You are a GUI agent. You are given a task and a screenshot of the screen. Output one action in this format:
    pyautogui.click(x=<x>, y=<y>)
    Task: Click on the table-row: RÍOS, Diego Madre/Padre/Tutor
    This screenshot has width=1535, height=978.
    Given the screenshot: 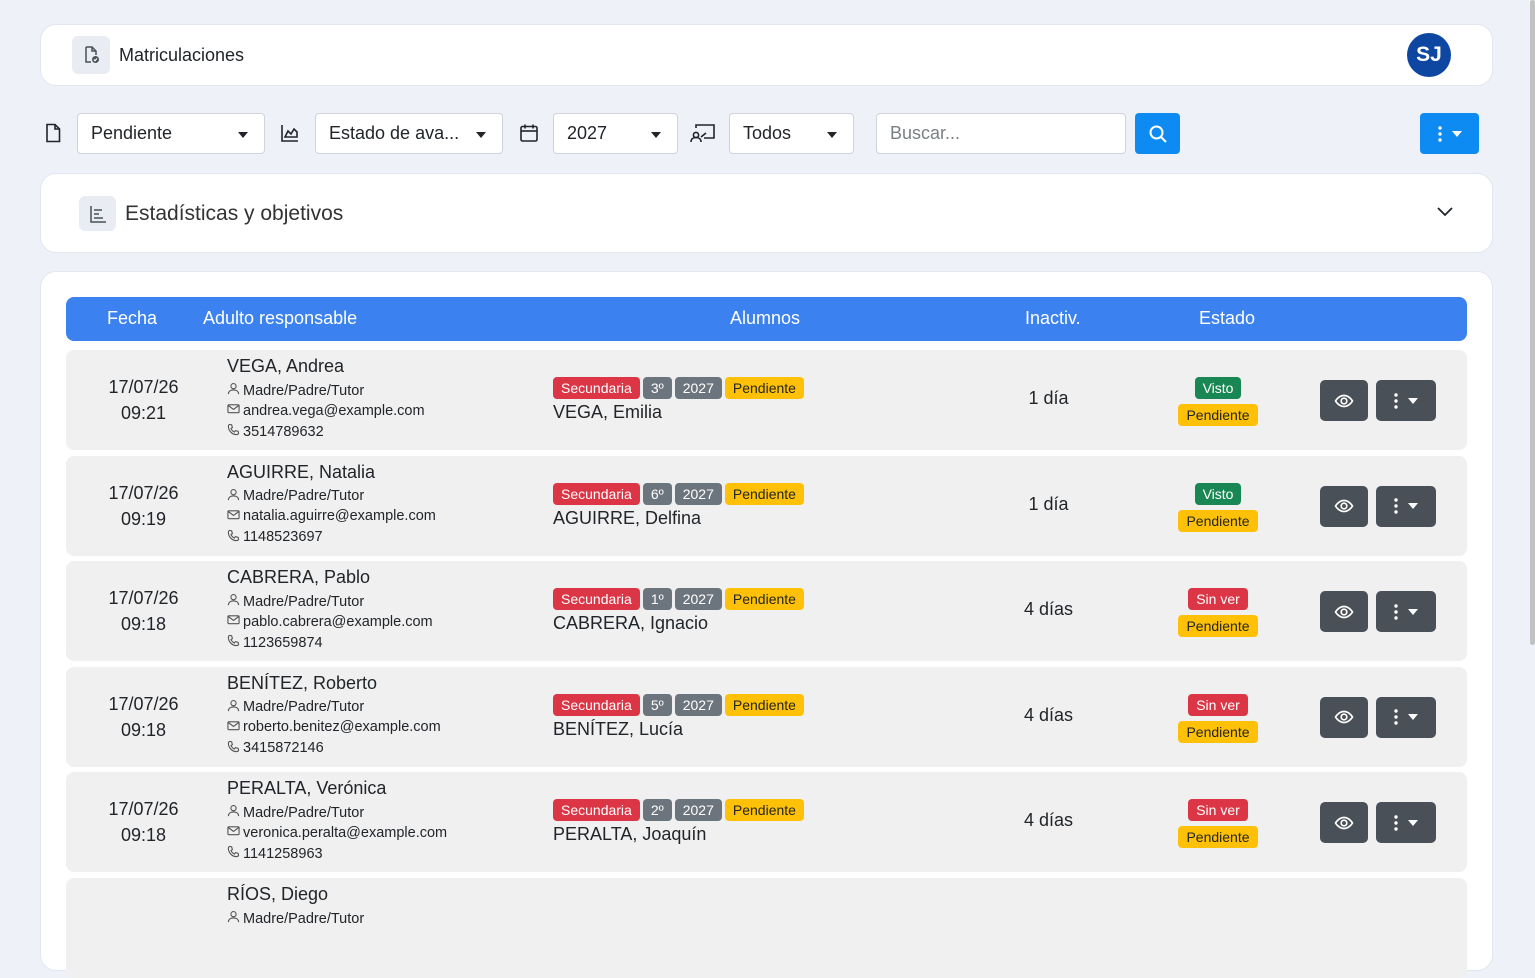 What is the action you would take?
    pyautogui.click(x=766, y=928)
    